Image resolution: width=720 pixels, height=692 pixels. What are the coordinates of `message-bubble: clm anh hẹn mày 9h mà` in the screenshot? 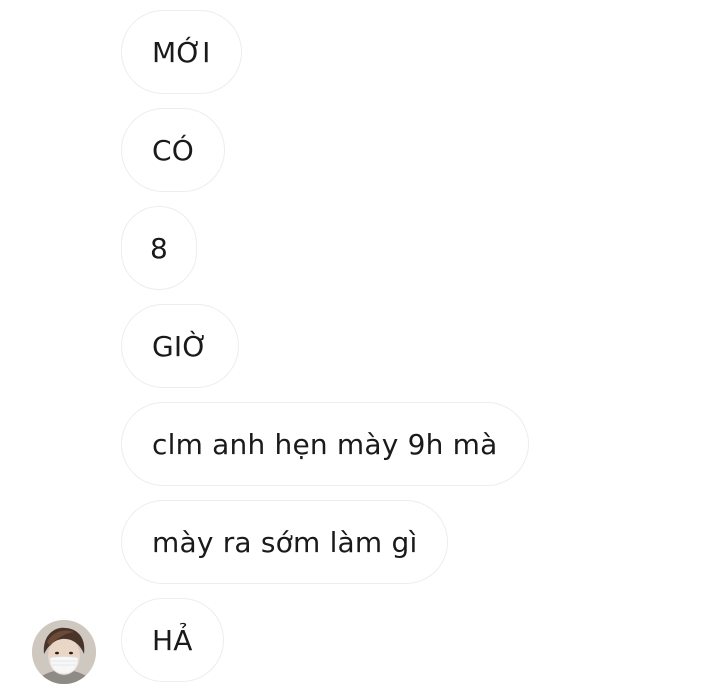 It's located at (325, 444).